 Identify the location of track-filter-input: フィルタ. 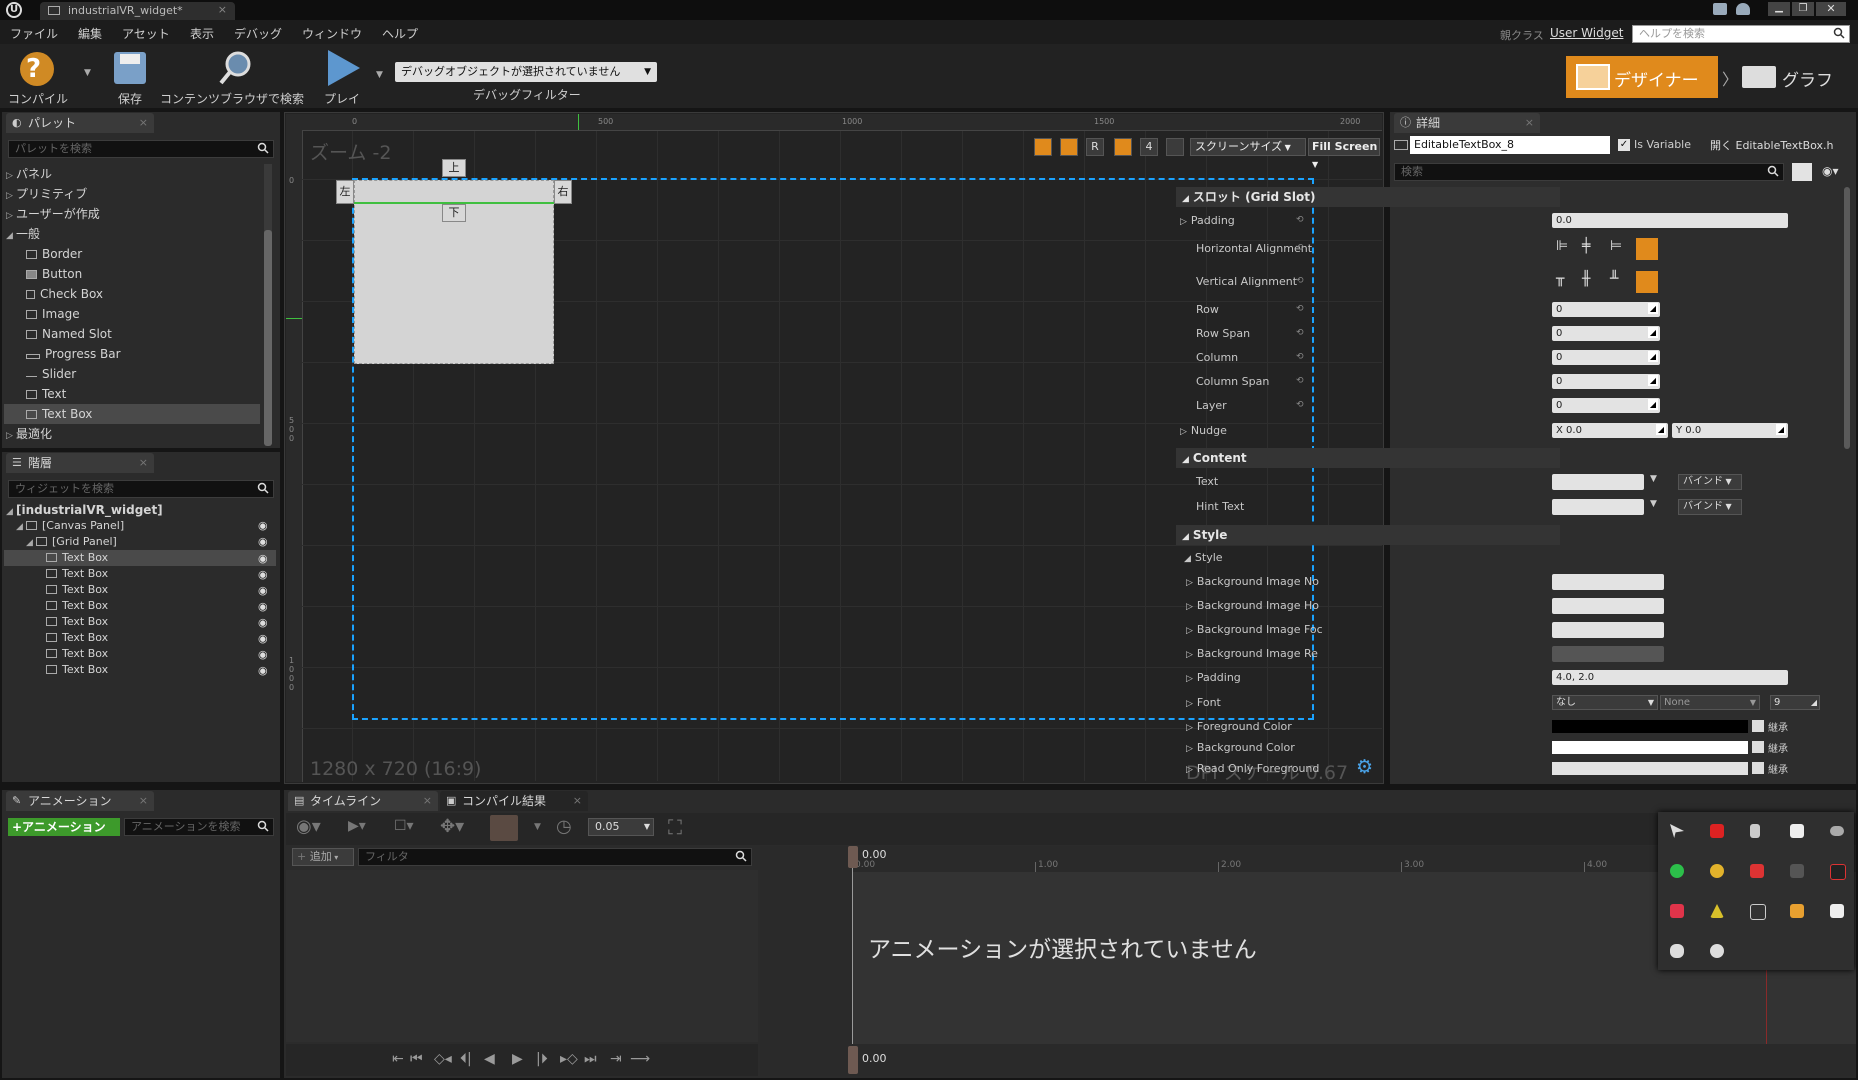
(555, 857).